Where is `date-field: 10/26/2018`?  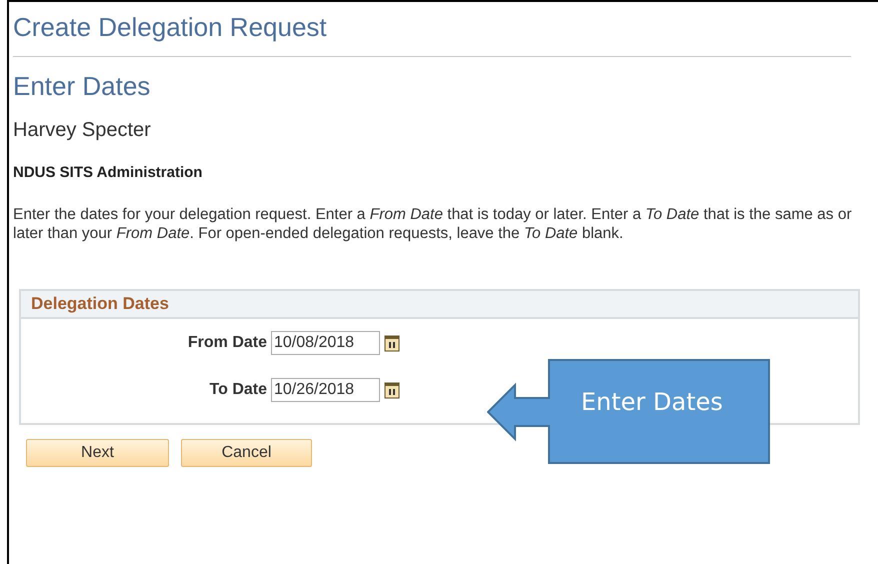 date-field: 10/26/2018 is located at coordinates (325, 390).